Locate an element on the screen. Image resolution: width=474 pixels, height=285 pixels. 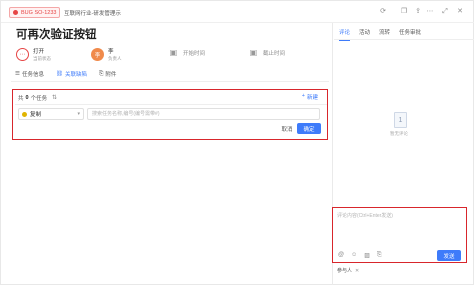
attachment-icon: ⎘ is located at coordinates (101, 73).